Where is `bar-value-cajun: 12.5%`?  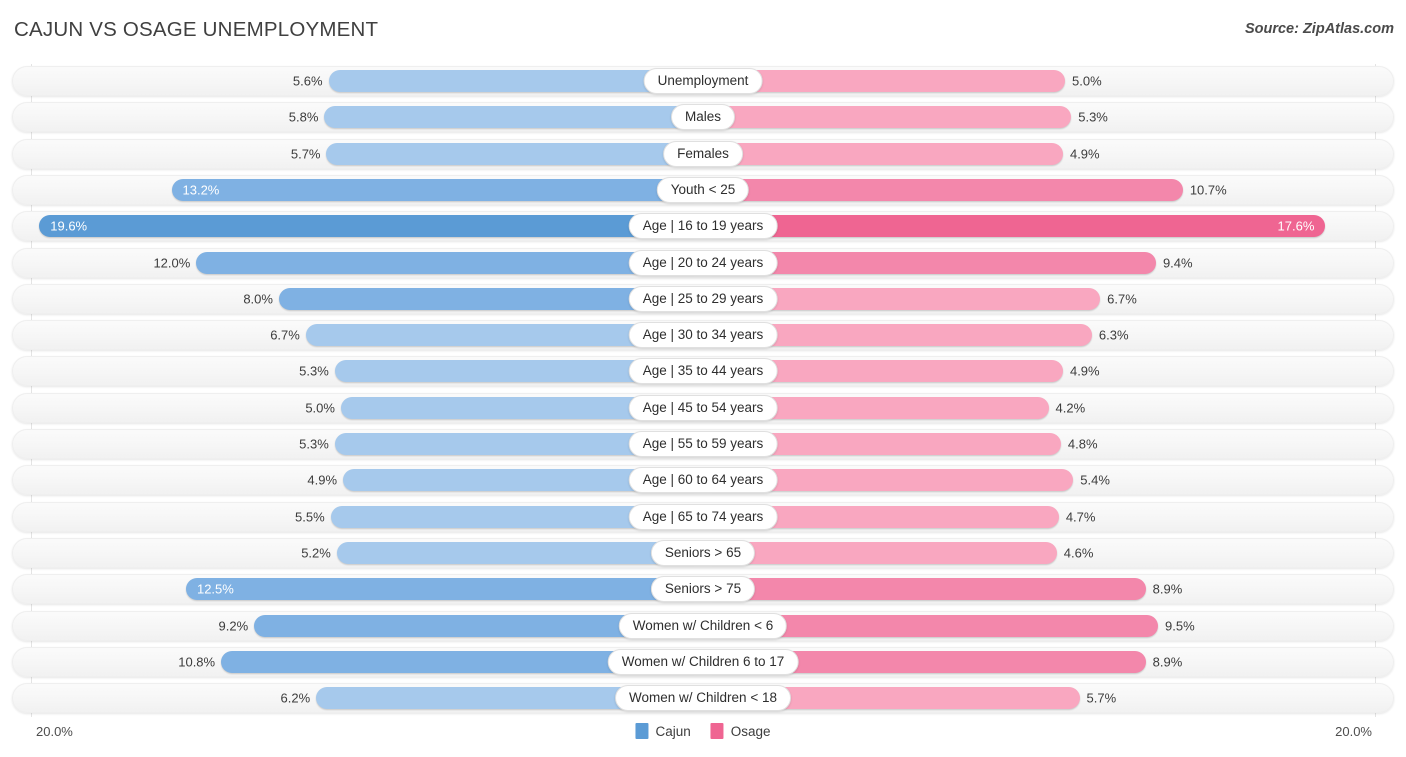 bar-value-cajun: 12.5% is located at coordinates (215, 589).